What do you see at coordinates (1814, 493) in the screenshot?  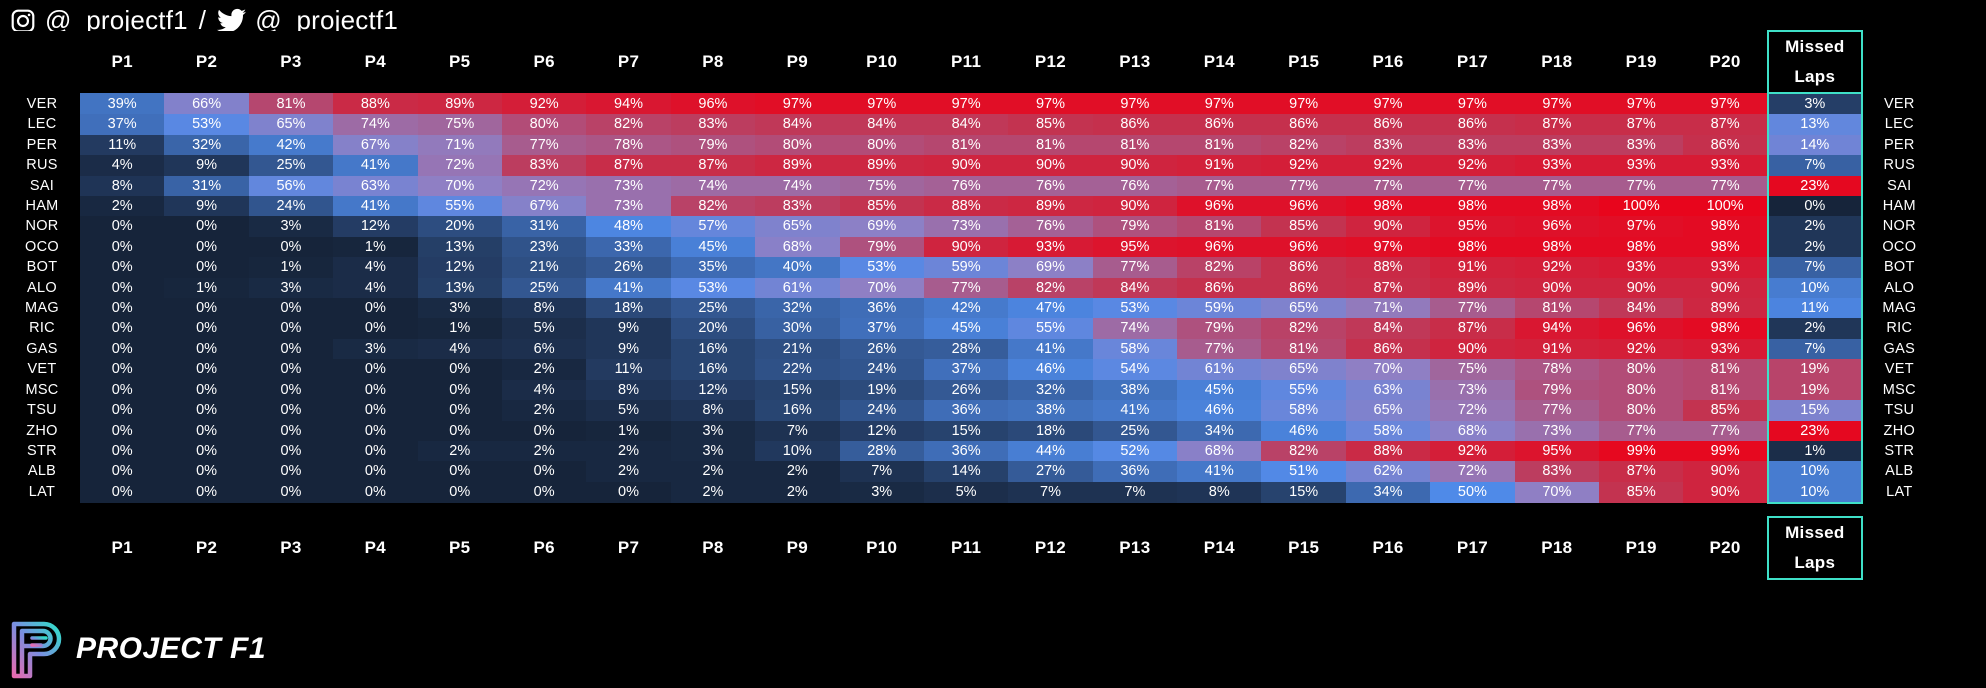 I see `missed-laps-cell: 10%` at bounding box center [1814, 493].